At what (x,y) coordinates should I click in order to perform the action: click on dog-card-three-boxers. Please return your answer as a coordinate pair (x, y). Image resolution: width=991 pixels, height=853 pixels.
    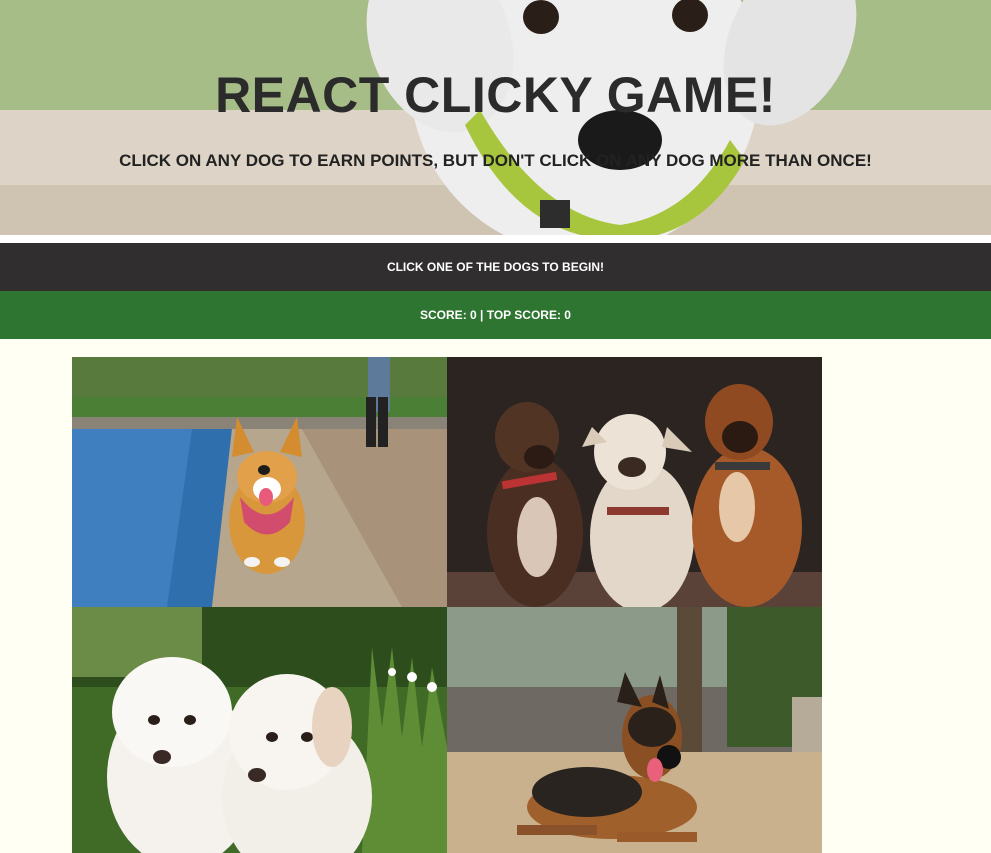
    Looking at the image, I should click on (634, 482).